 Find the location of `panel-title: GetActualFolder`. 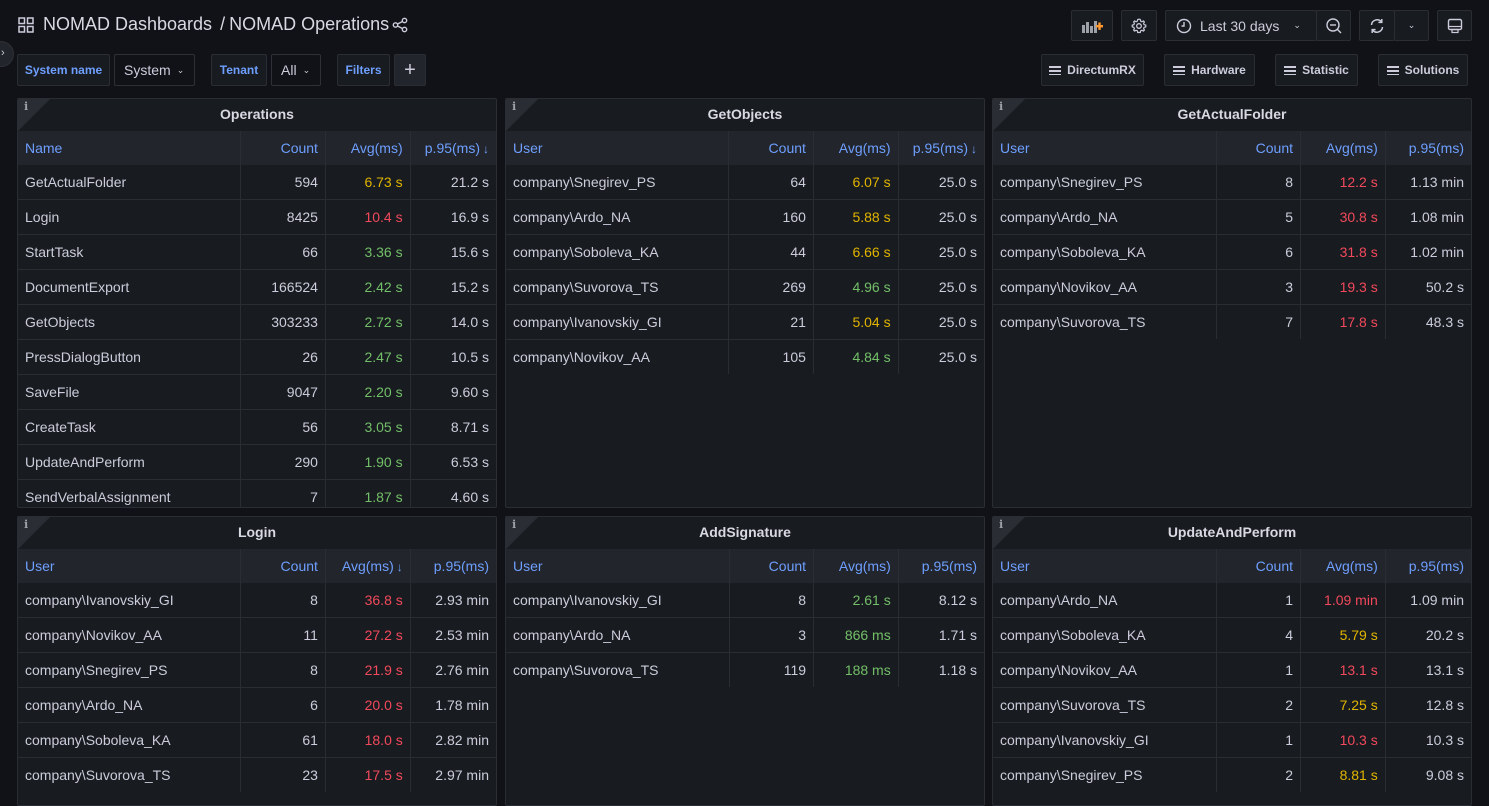

panel-title: GetActualFolder is located at coordinates (1232, 114).